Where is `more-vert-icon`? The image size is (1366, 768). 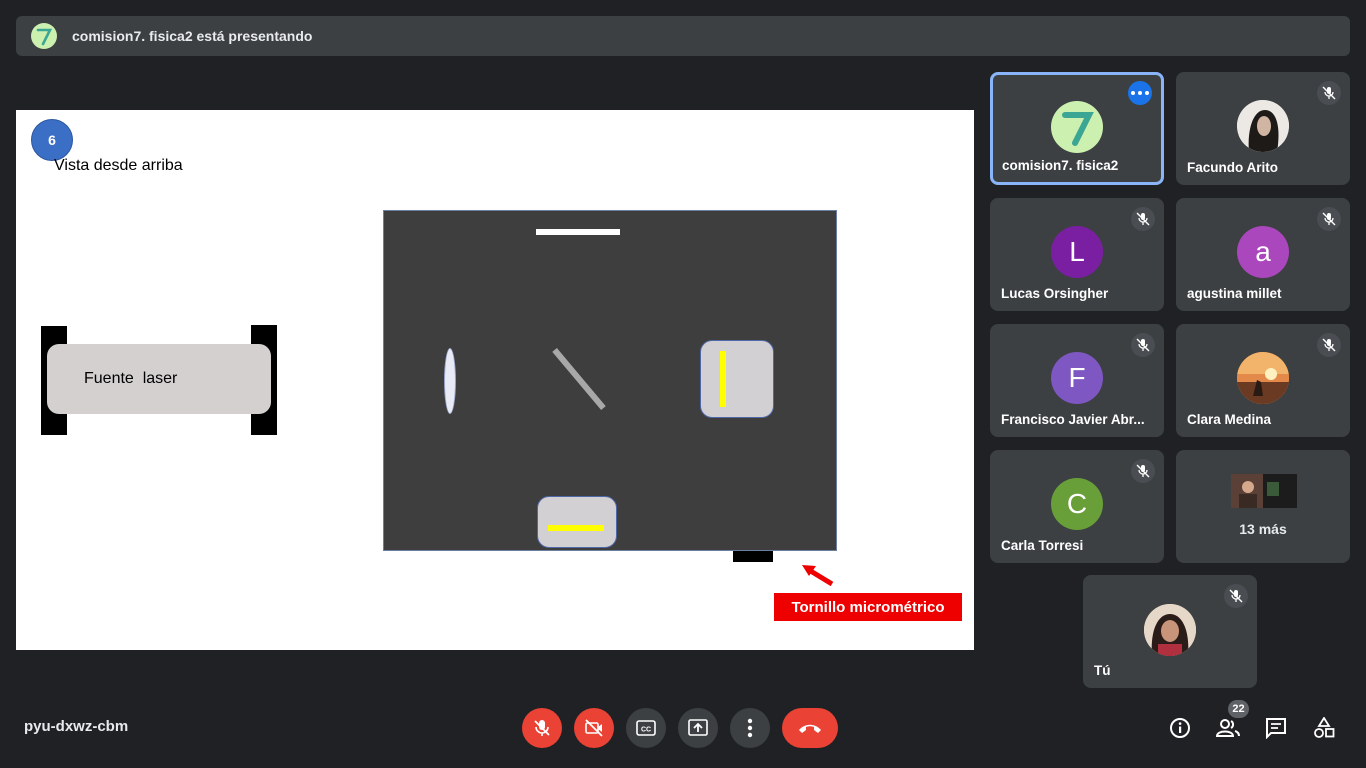
more-vert-icon is located at coordinates (750, 728).